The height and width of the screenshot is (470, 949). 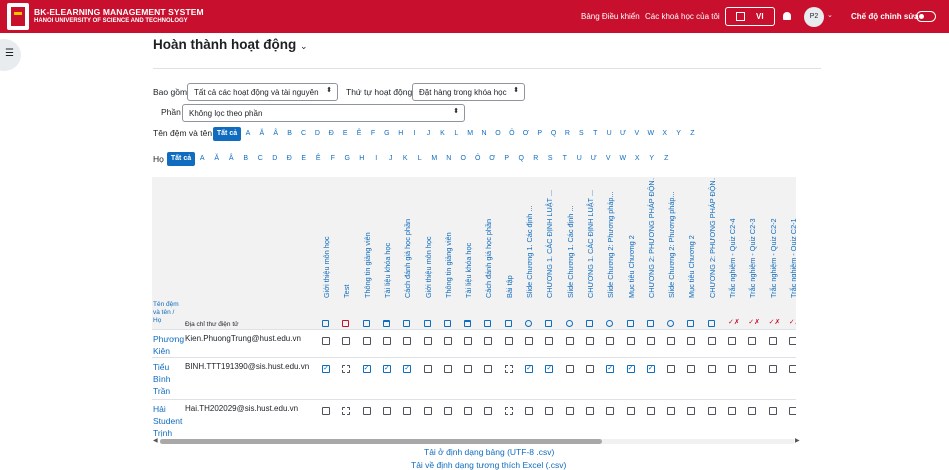 I want to click on firstname-letter-21: P, so click(x=540, y=134).